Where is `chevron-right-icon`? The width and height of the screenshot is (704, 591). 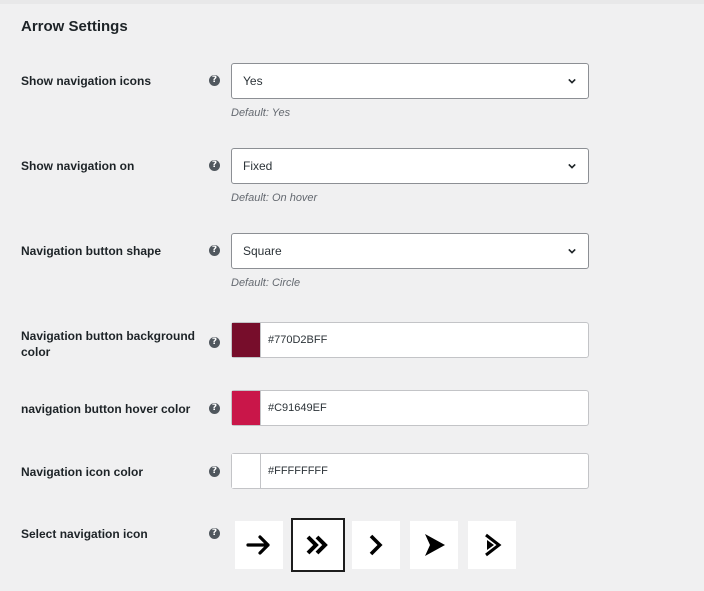
chevron-right-icon is located at coordinates (376, 545).